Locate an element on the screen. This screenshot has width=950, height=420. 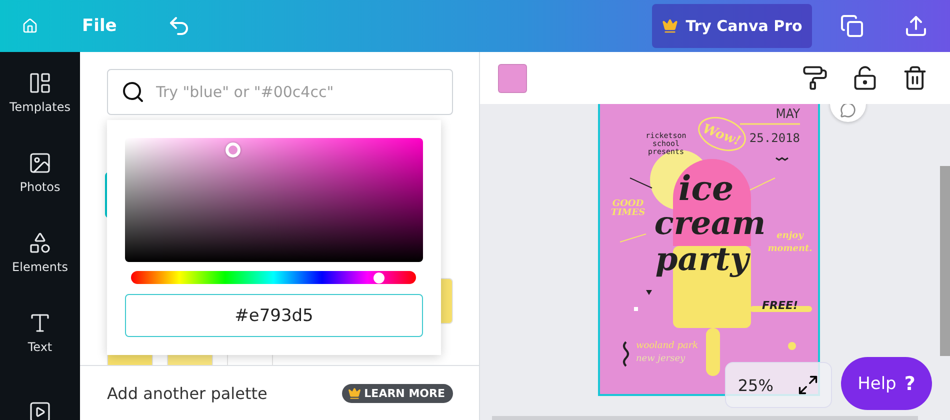
dot-shape is located at coordinates (792, 346).